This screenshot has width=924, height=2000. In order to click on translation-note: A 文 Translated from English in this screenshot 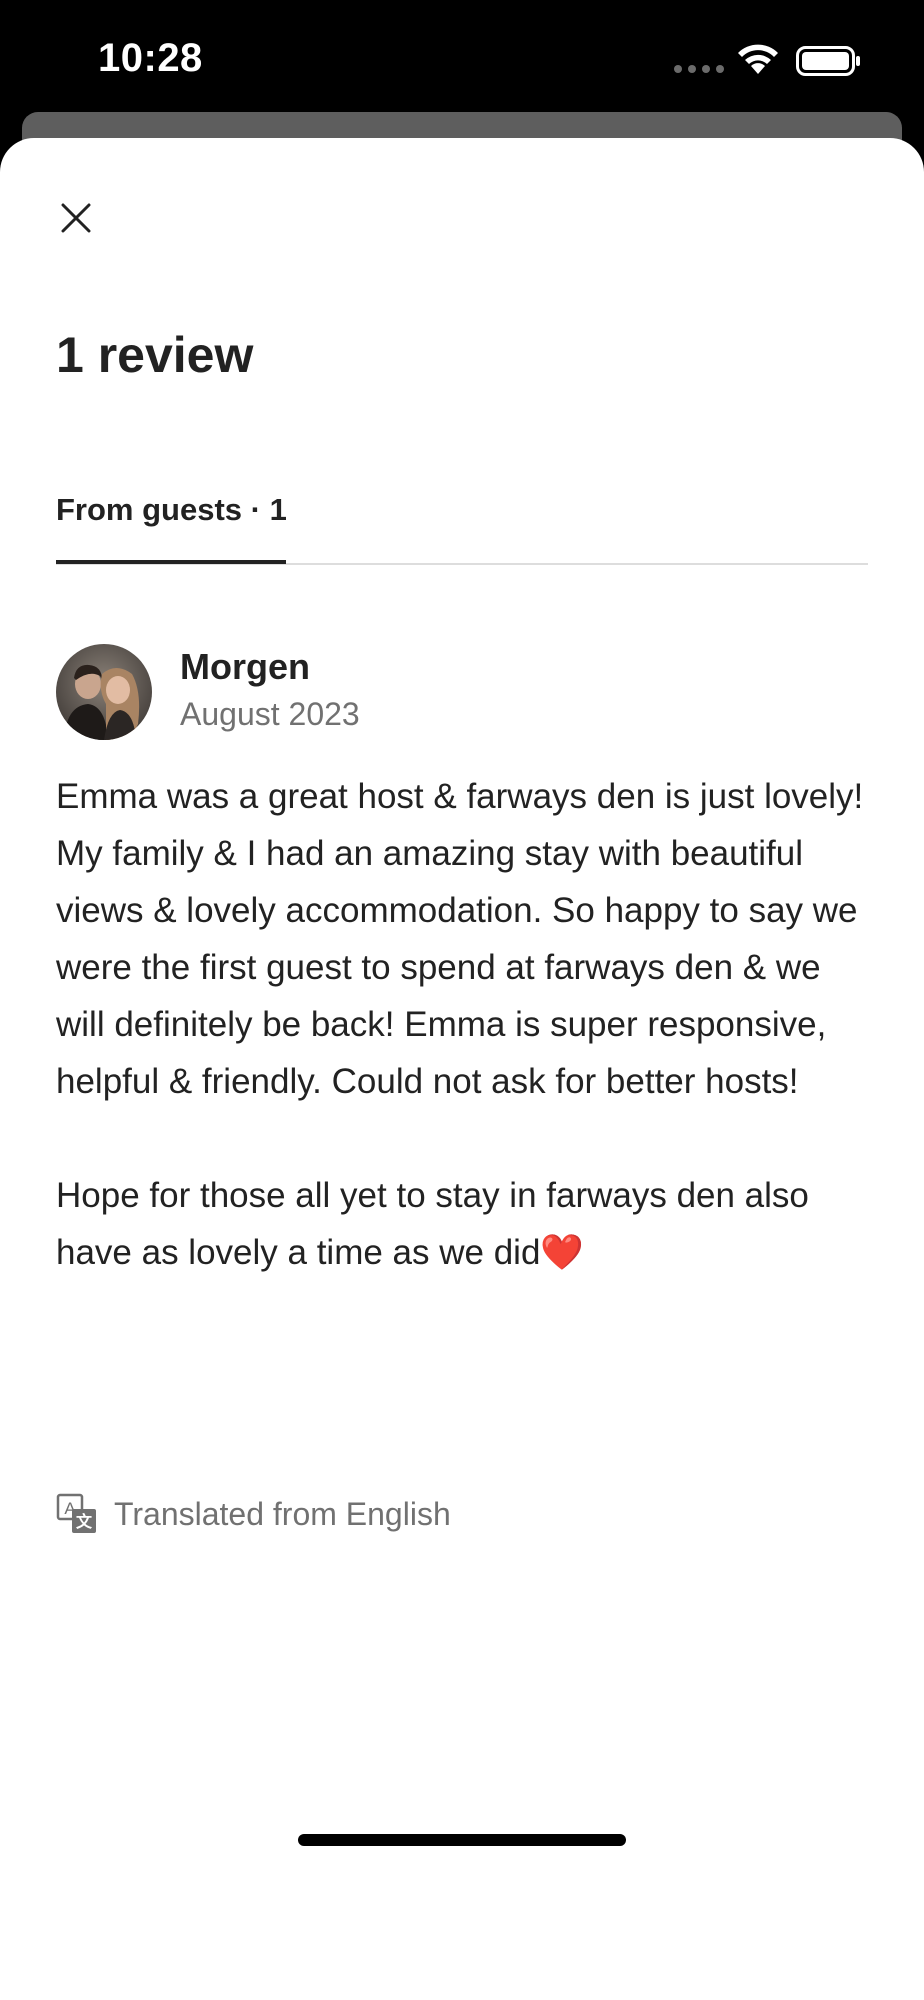, I will do `click(253, 1514)`.